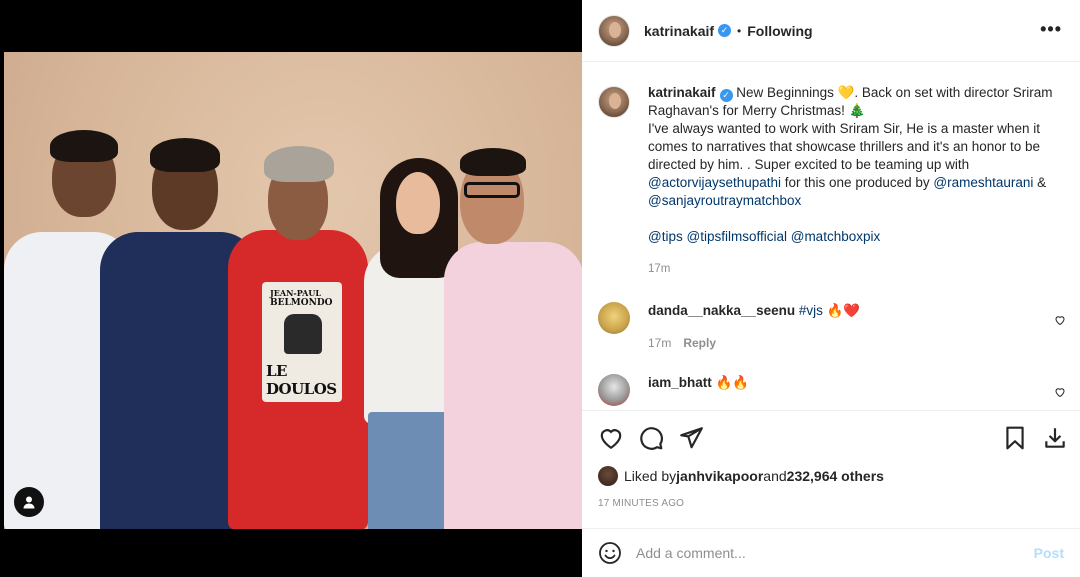 This screenshot has width=1080, height=577. I want to click on tagged-users-icon, so click(29, 502).